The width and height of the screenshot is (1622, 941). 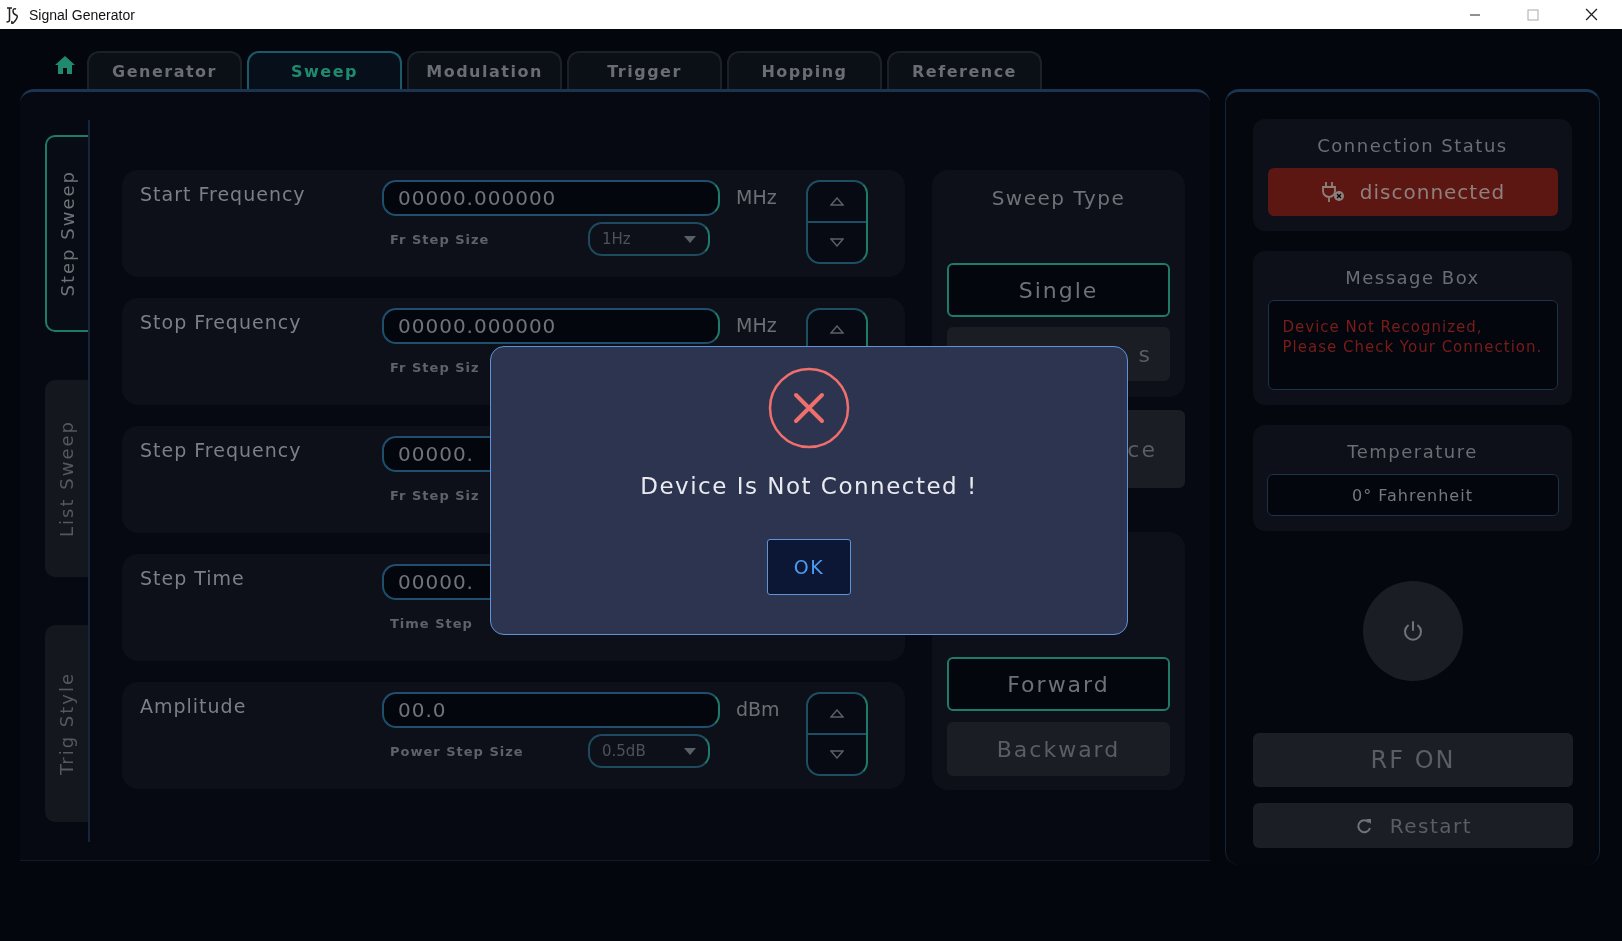 What do you see at coordinates (1058, 290) in the screenshot?
I see `sweep-type-button: Single` at bounding box center [1058, 290].